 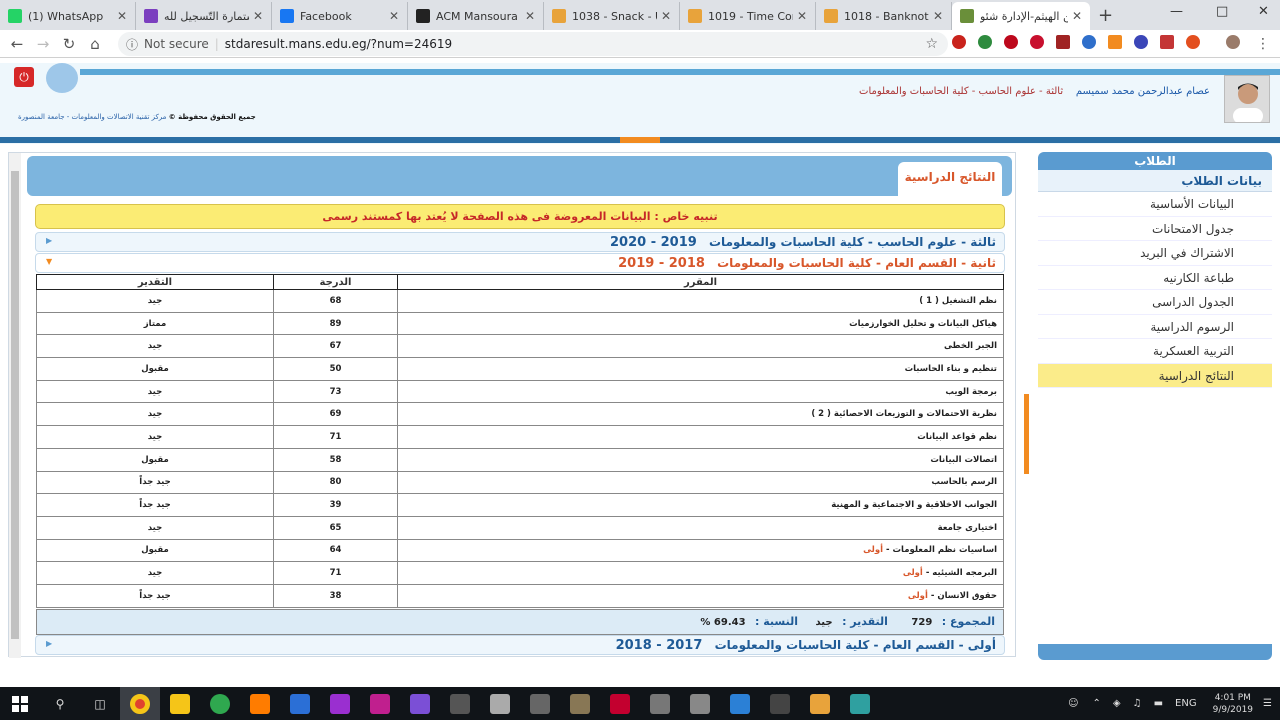 I want to click on forward-button: →, so click(x=43, y=44).